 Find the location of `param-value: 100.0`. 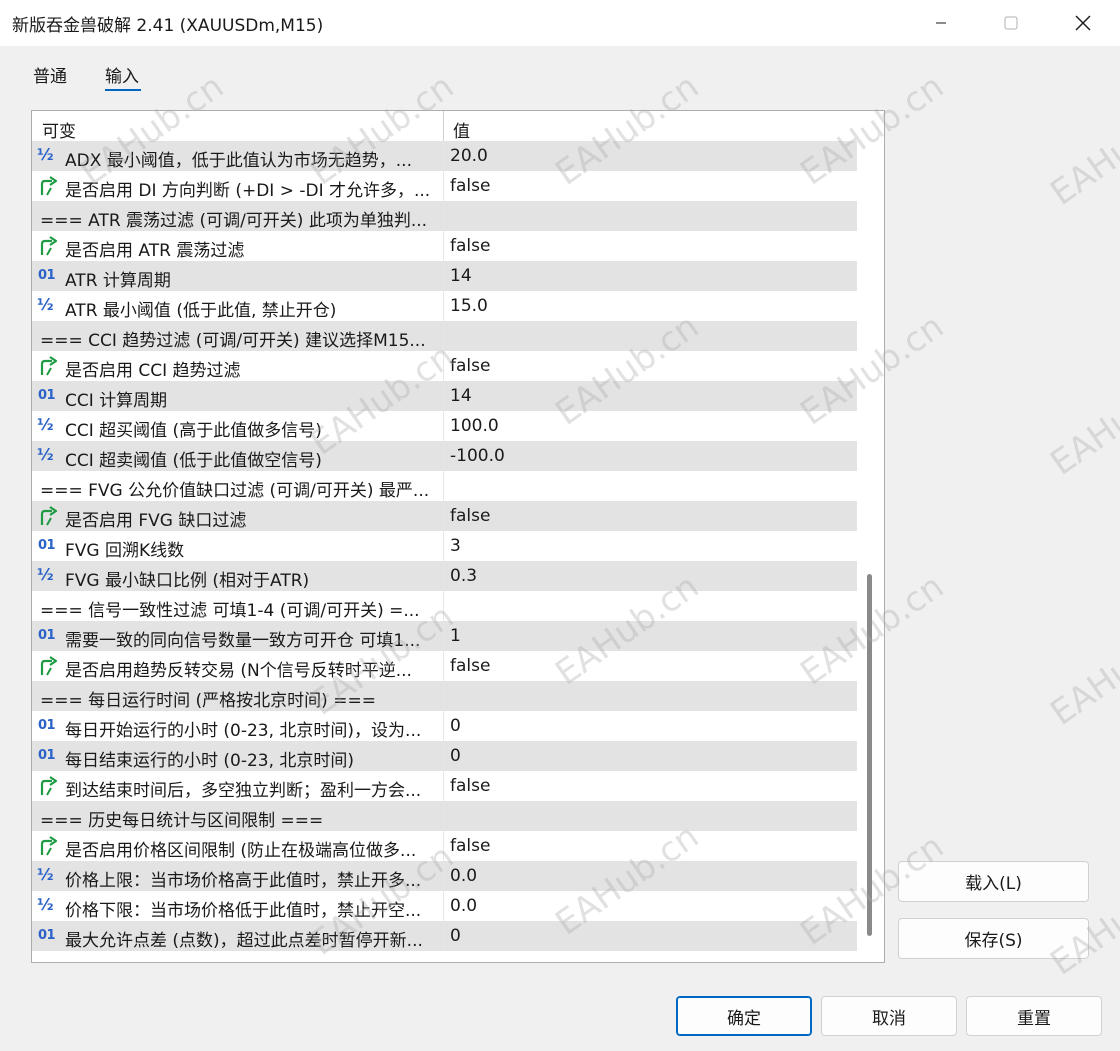

param-value: 100.0 is located at coordinates (474, 426).